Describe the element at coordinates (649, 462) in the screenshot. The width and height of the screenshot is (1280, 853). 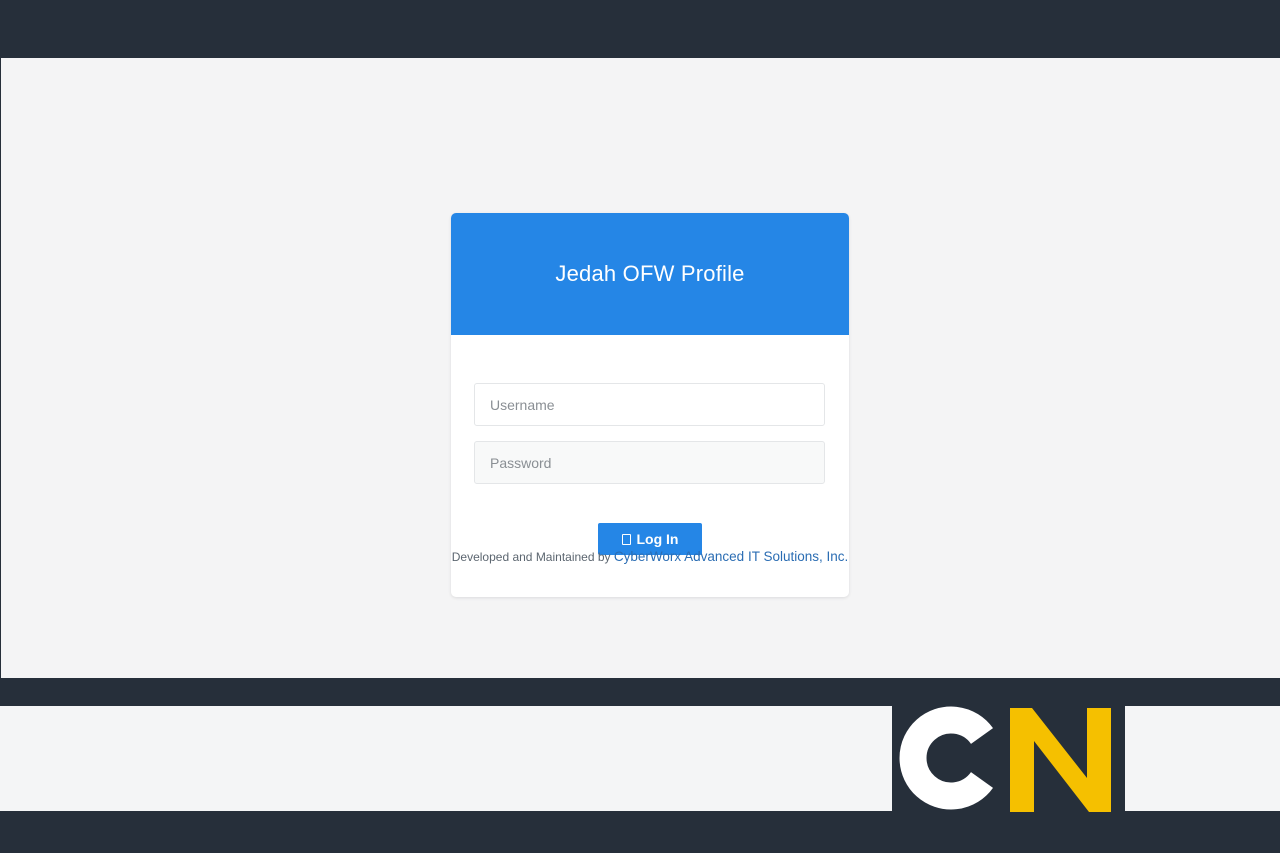
I see `password-input` at that location.